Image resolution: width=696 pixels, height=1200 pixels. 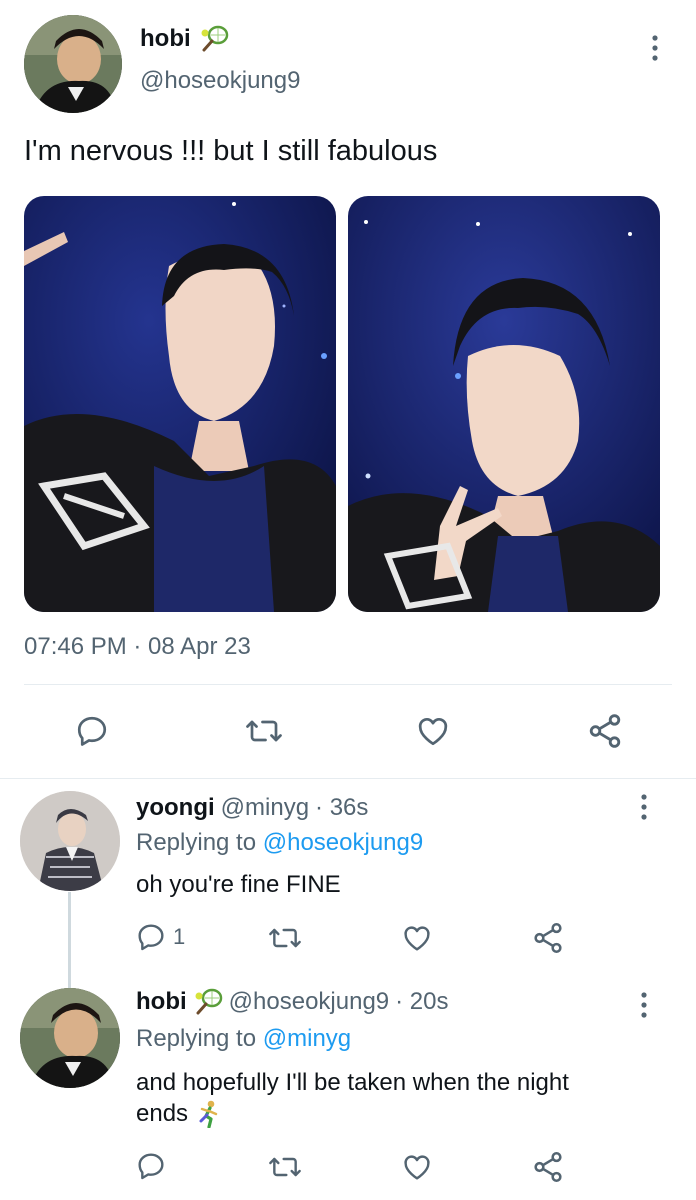 I want to click on author-name-row: hobi, so click(x=184, y=39).